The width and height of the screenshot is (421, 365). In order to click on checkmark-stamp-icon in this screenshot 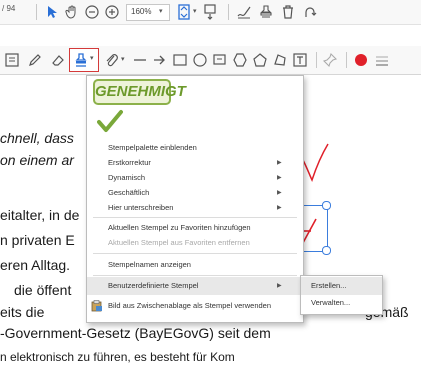, I will do `click(110, 121)`.